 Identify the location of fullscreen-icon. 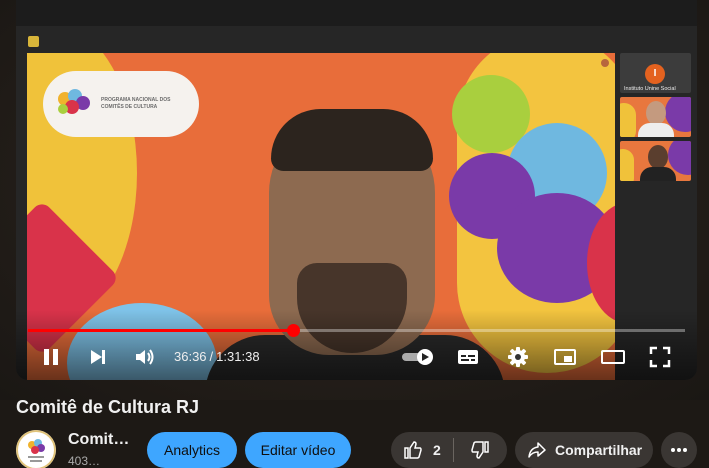
(660, 357).